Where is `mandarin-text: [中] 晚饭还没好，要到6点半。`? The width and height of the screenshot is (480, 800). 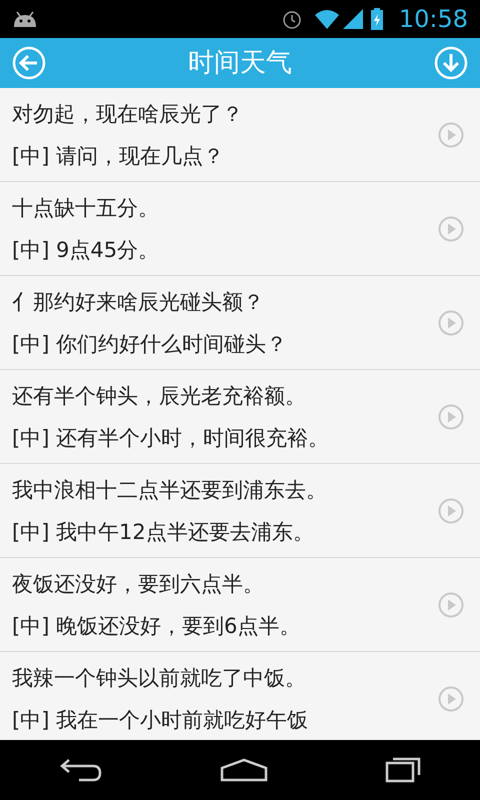 mandarin-text: [中] 晚饭还没好，要到6点半。 is located at coordinates (157, 626).